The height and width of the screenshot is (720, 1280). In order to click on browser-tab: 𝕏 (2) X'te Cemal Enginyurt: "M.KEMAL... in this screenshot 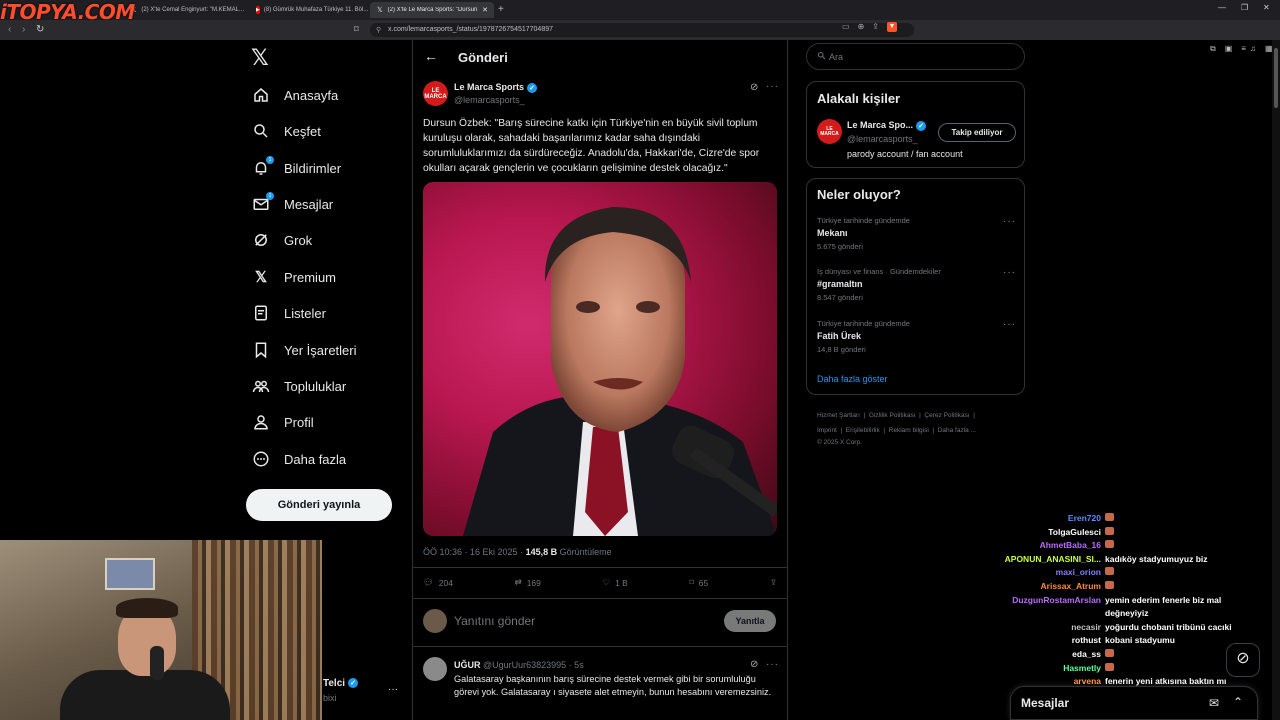, I will do `click(187, 10)`.